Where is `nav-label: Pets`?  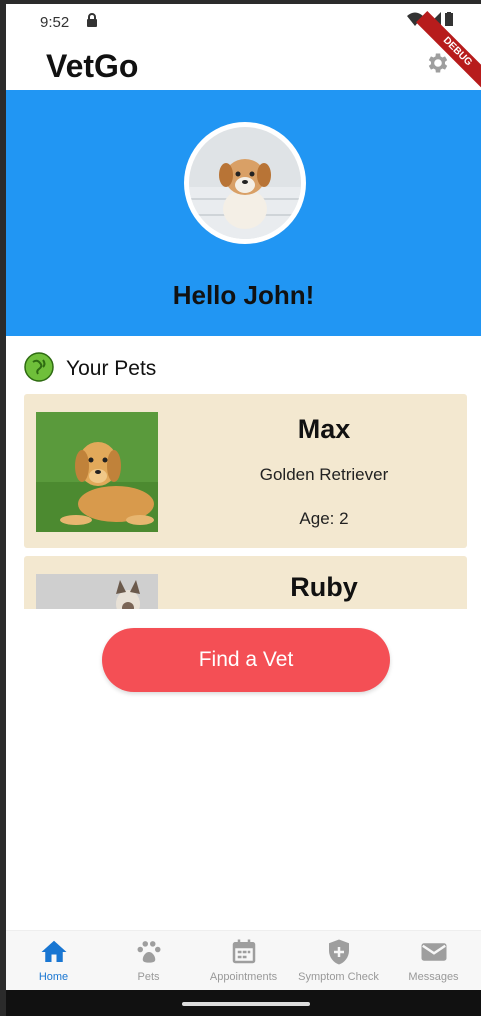
nav-label: Pets is located at coordinates (148, 977).